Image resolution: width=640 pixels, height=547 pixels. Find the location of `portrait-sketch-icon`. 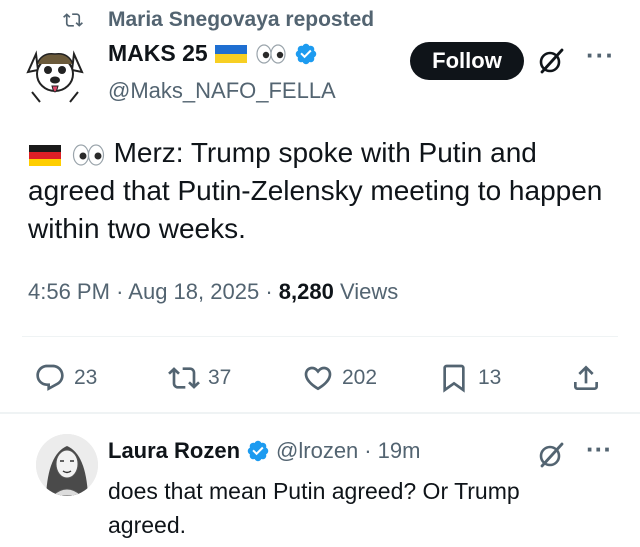

portrait-sketch-icon is located at coordinates (67, 465).